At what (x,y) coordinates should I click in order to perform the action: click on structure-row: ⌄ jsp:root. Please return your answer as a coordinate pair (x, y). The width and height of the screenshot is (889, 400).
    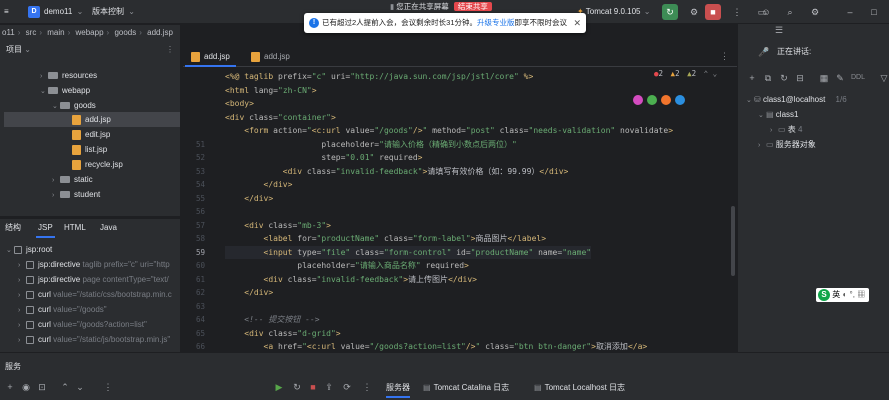
    Looking at the image, I should click on (90, 250).